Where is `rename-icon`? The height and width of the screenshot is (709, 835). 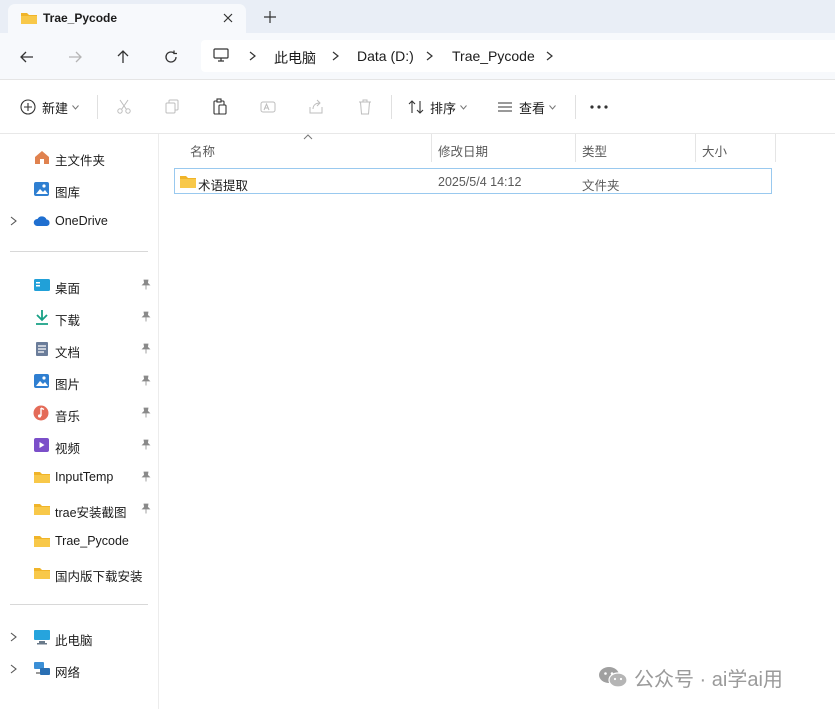 rename-icon is located at coordinates (268, 107).